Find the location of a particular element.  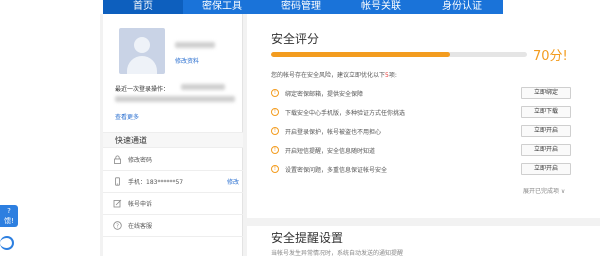

top-navigation: 首页 密保工具 密码管理 帐号关联 身份认证 is located at coordinates (300, 7).